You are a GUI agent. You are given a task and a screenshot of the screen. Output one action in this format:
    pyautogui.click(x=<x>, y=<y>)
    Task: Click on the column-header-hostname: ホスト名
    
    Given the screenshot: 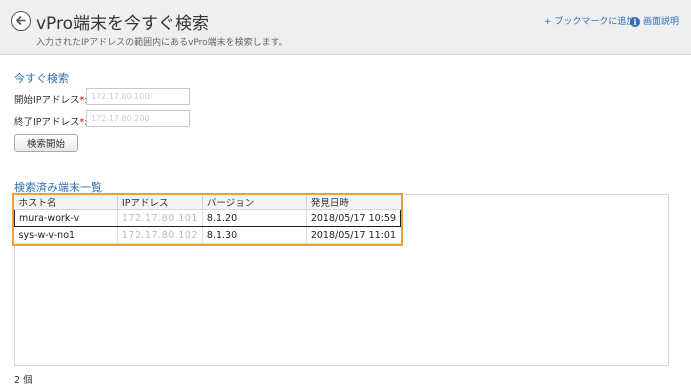 What is the action you would take?
    pyautogui.click(x=66, y=202)
    